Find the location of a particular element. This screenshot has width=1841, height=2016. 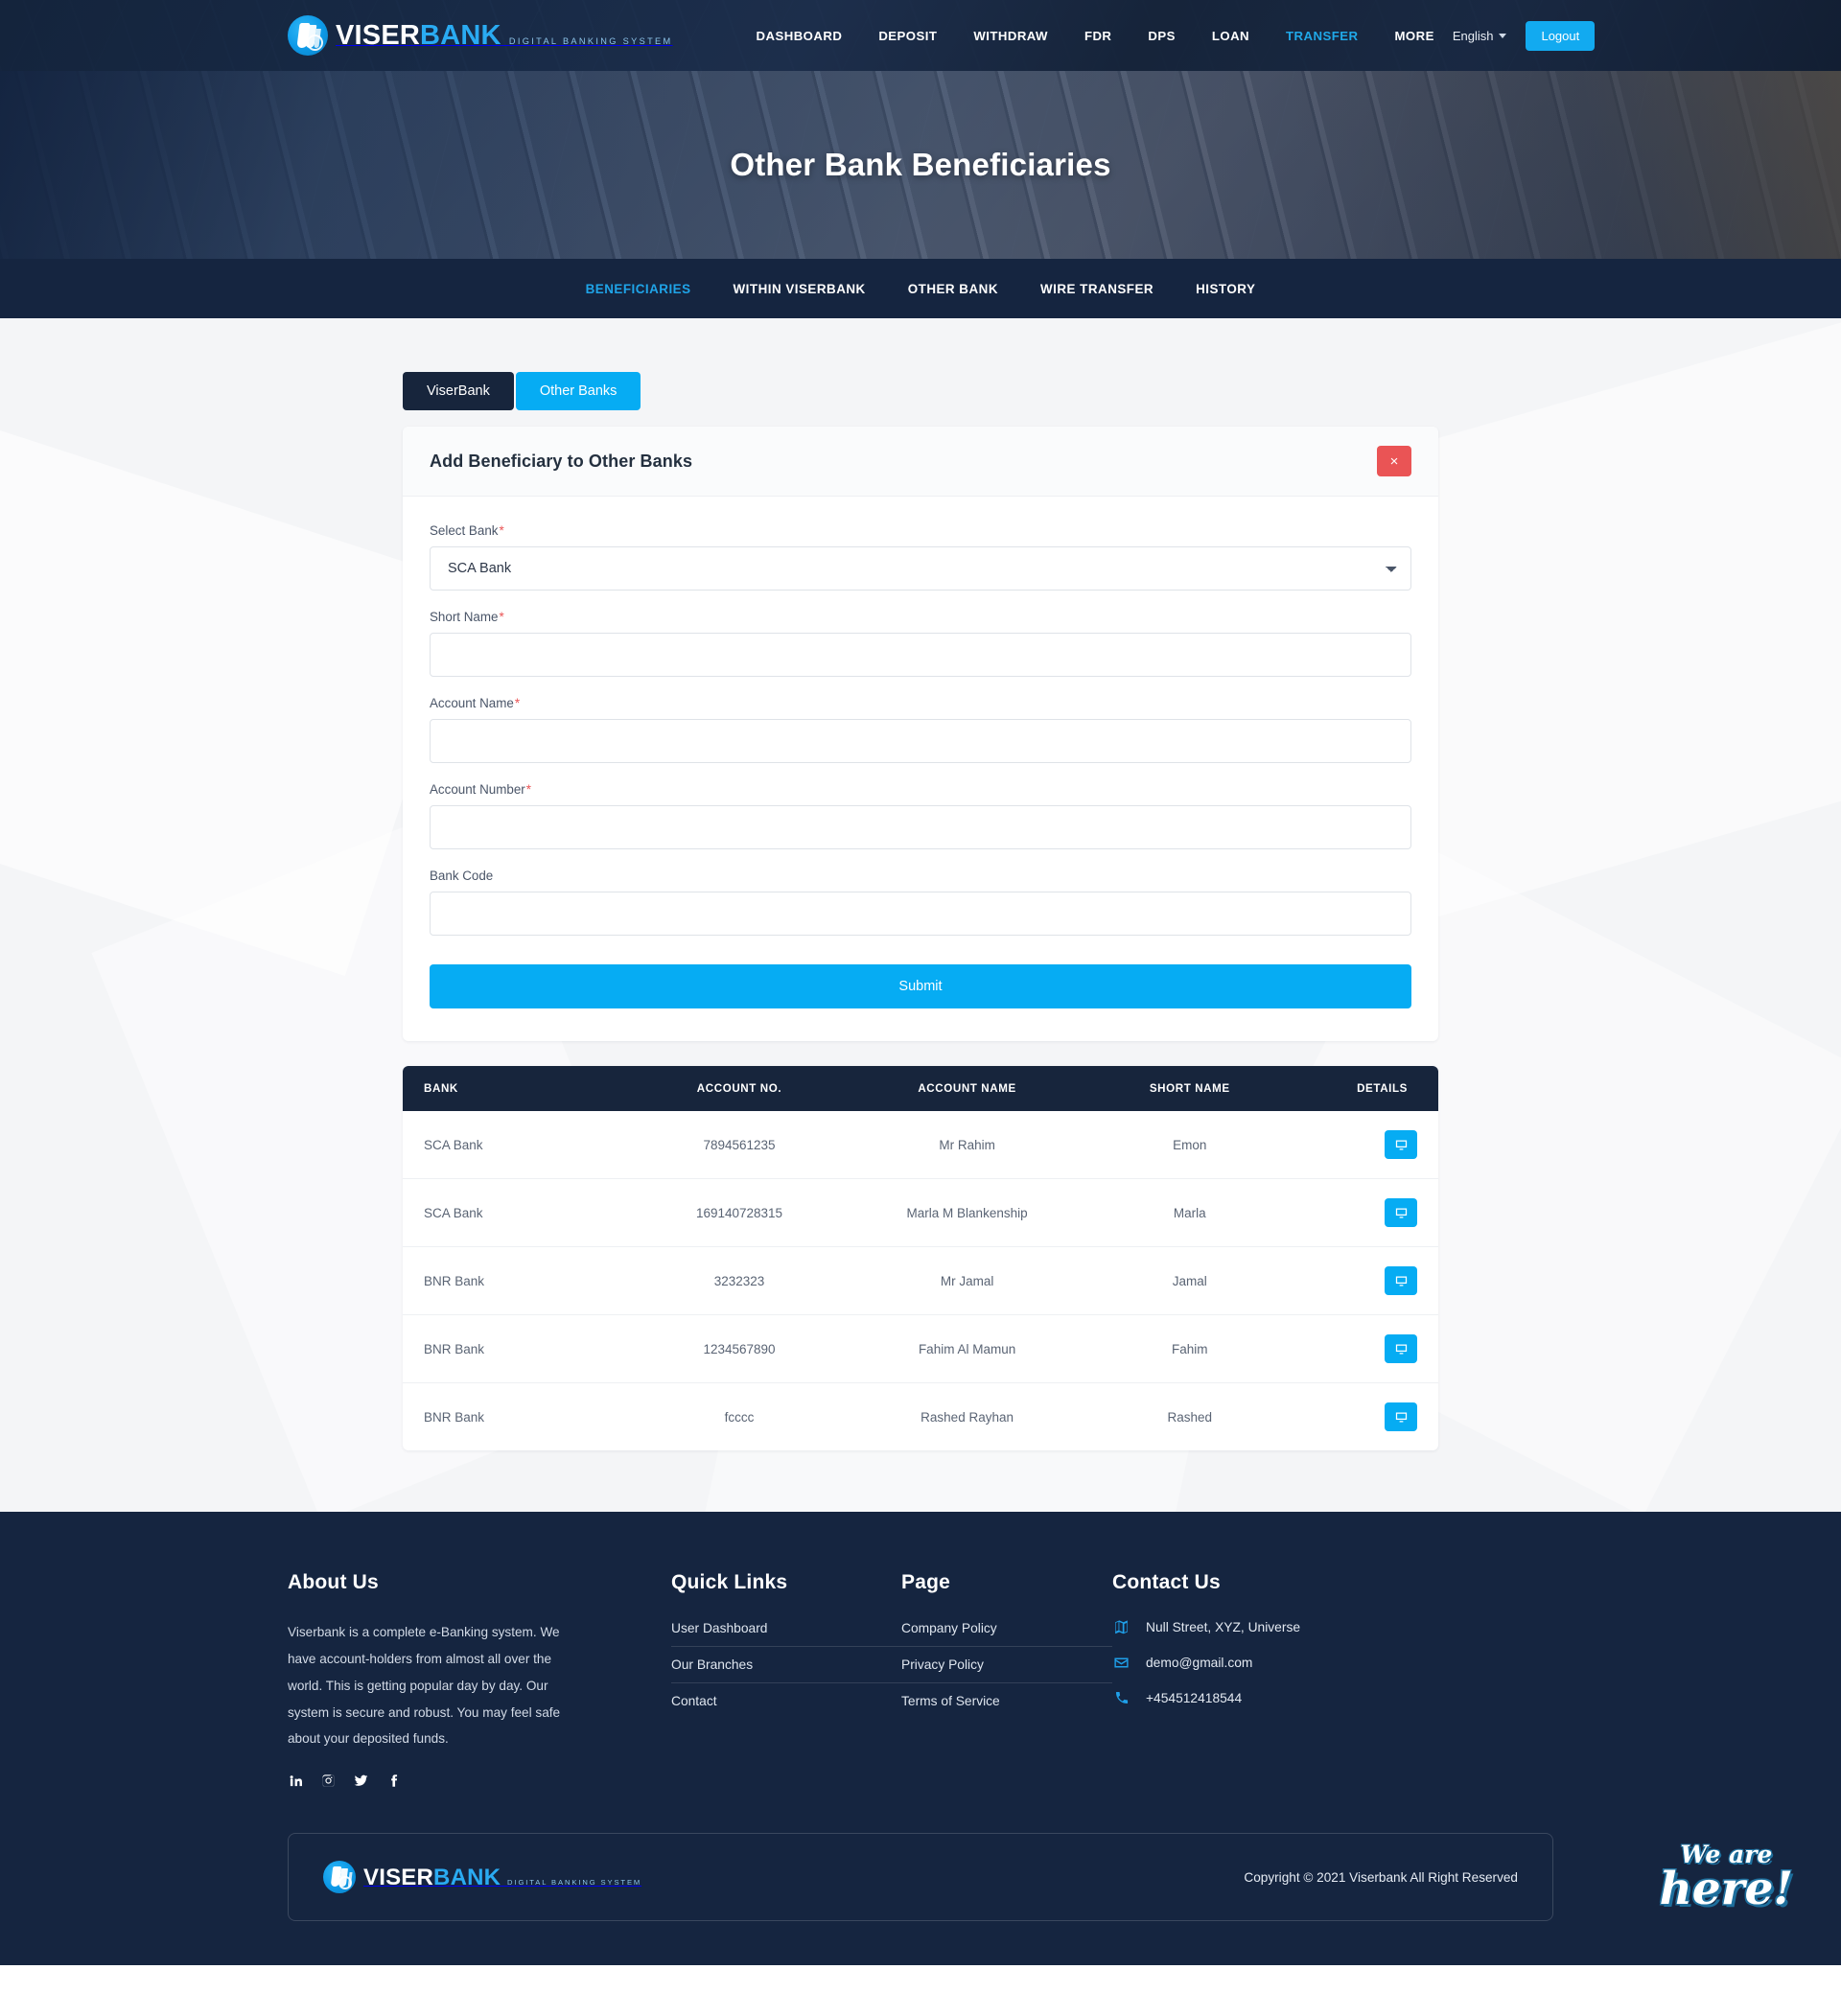

subnav-item-history: HISTORY is located at coordinates (1226, 289).